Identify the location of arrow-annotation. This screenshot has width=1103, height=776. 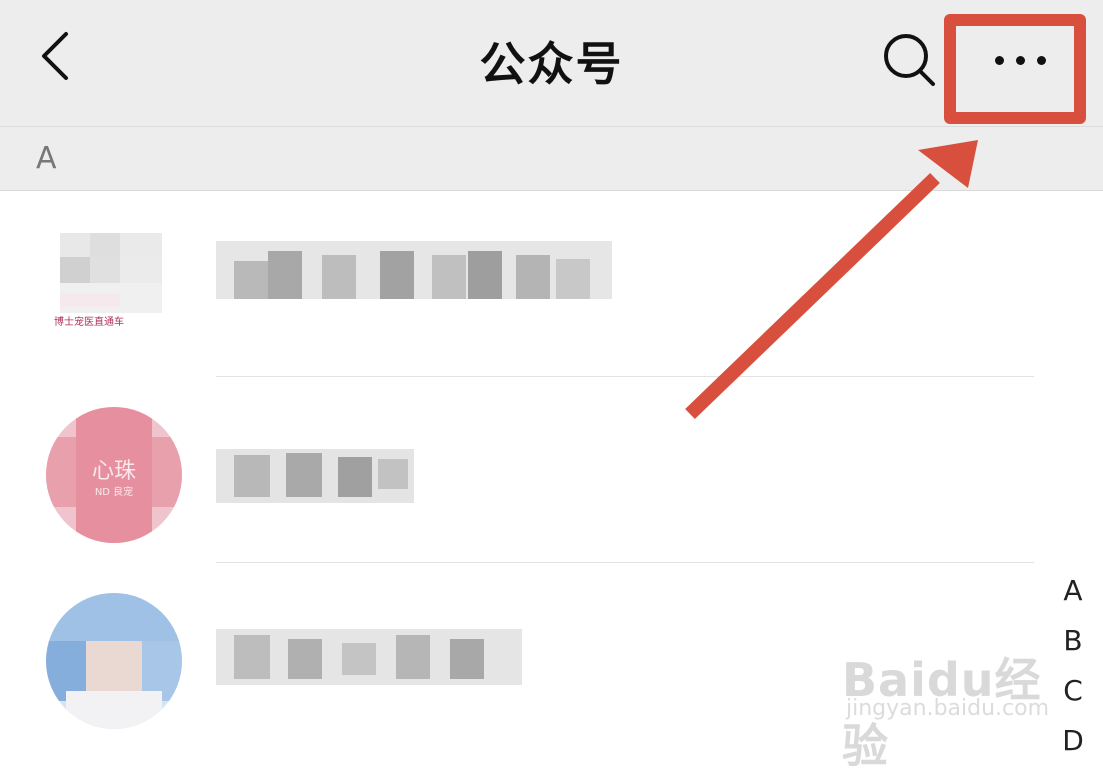
(831, 280).